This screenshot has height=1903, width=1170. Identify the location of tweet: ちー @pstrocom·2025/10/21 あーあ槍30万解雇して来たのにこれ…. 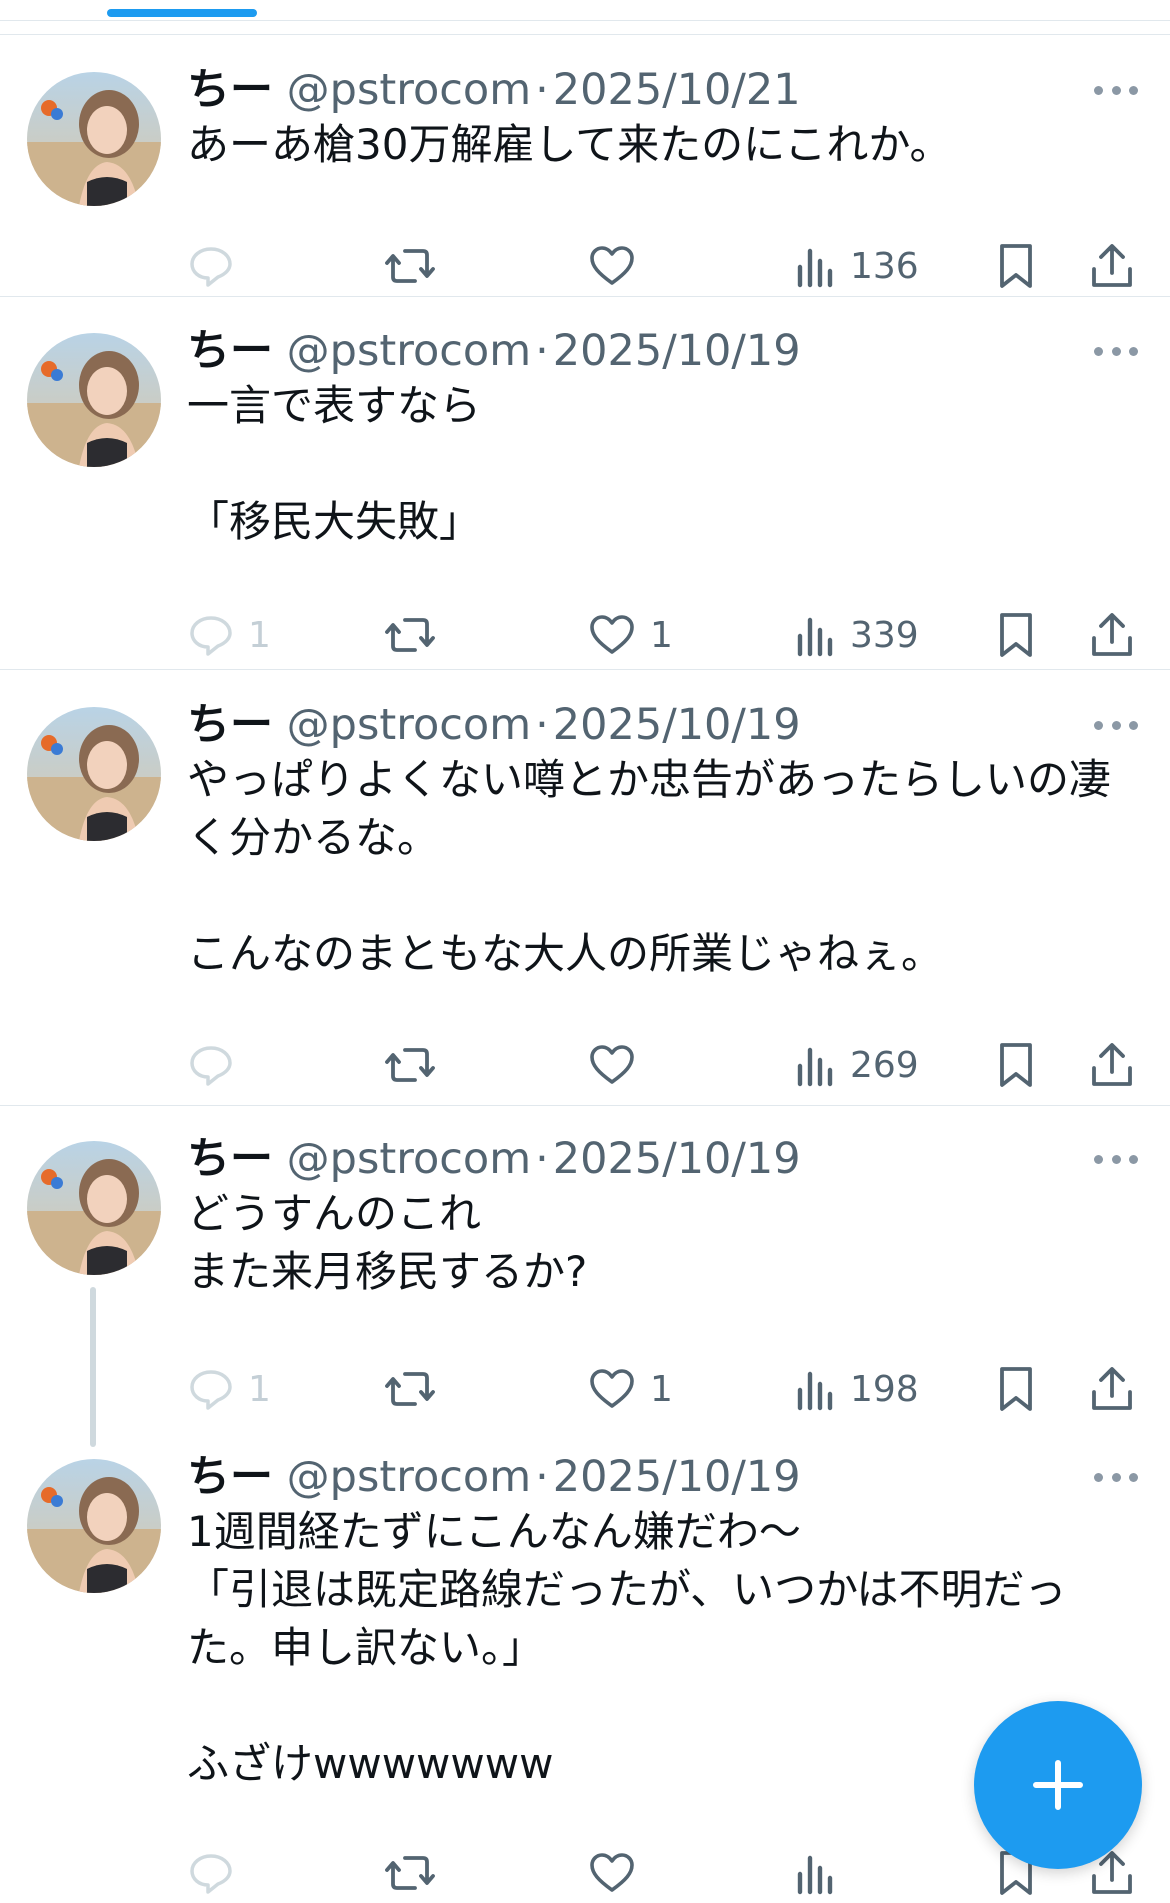
(585, 166).